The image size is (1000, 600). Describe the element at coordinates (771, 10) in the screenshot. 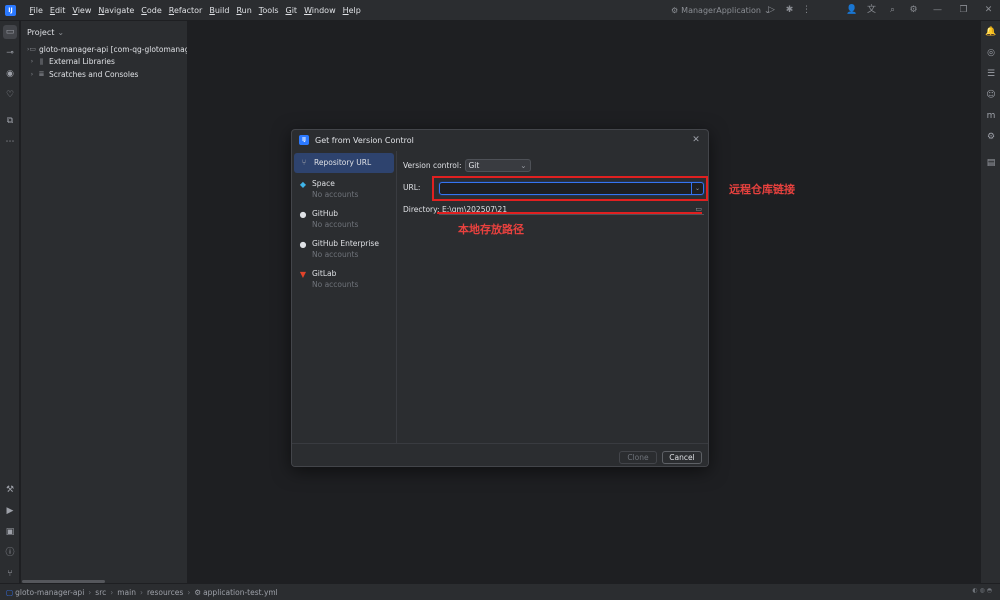

I see `run-icon: ▷` at that location.